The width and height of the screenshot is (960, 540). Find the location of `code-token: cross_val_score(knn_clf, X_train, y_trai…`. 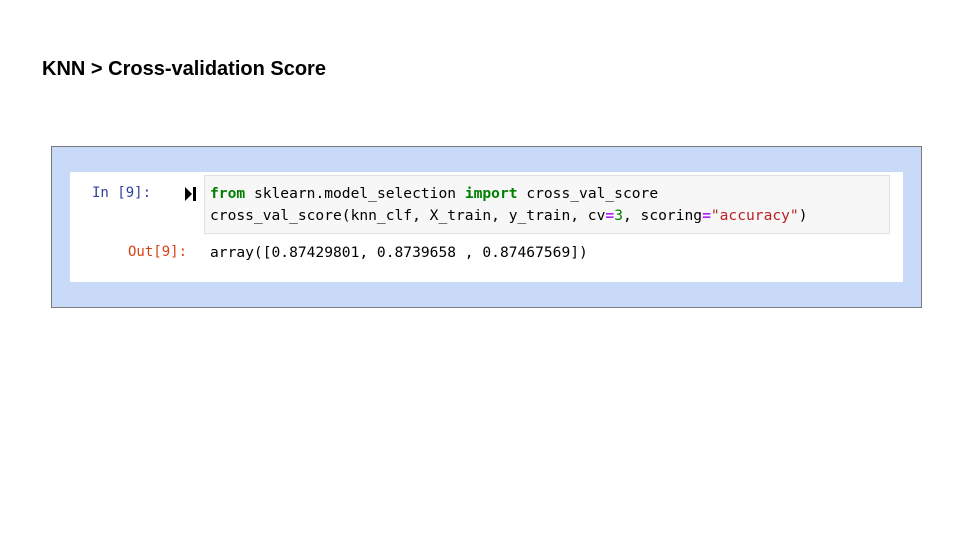

code-token: cross_val_score(knn_clf, X_train, y_trai… is located at coordinates (408, 215).